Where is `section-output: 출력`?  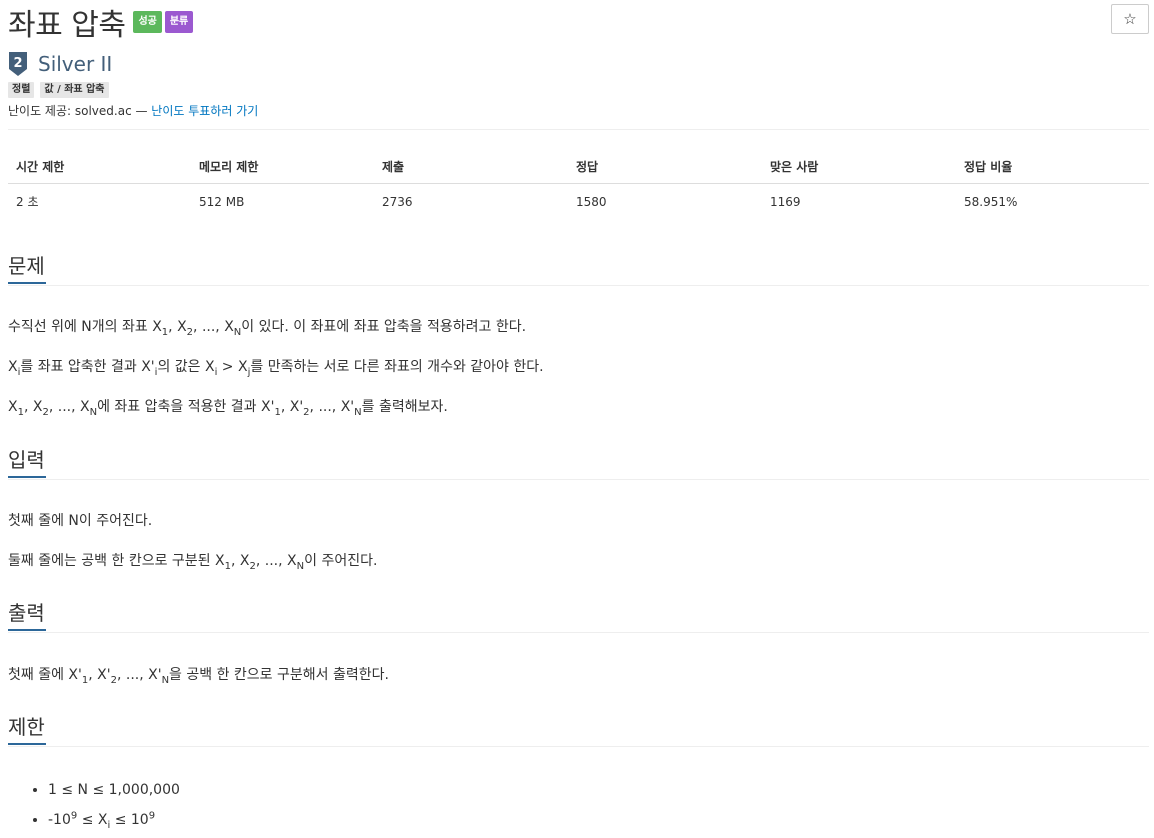 section-output: 출력 is located at coordinates (578, 615).